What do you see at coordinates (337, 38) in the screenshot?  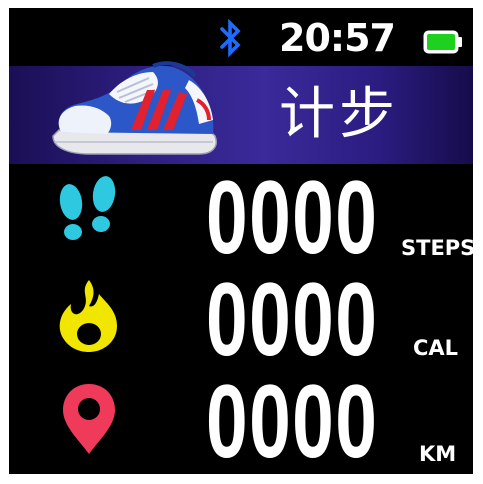 I see `clock-time: 20:57` at bounding box center [337, 38].